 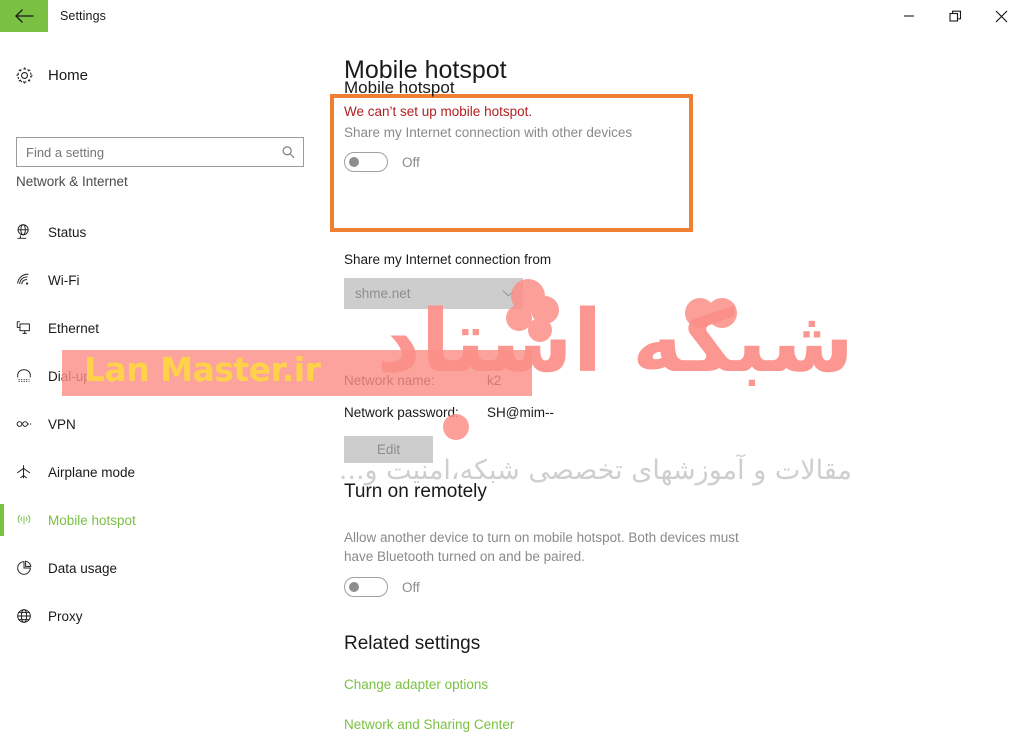 I want to click on hotspot-toggle-row: Off, so click(x=382, y=162).